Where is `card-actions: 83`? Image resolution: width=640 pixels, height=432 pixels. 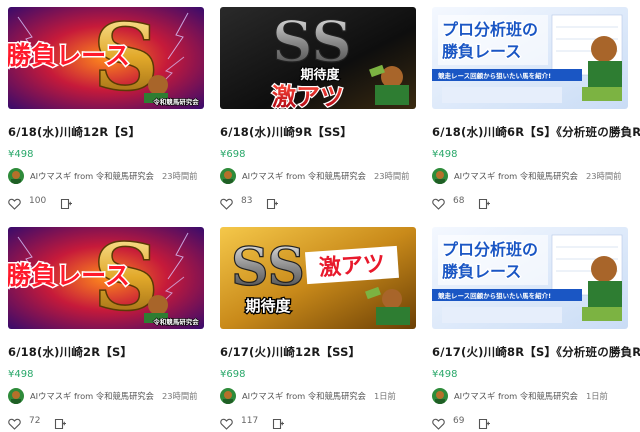 card-actions: 83 is located at coordinates (249, 202).